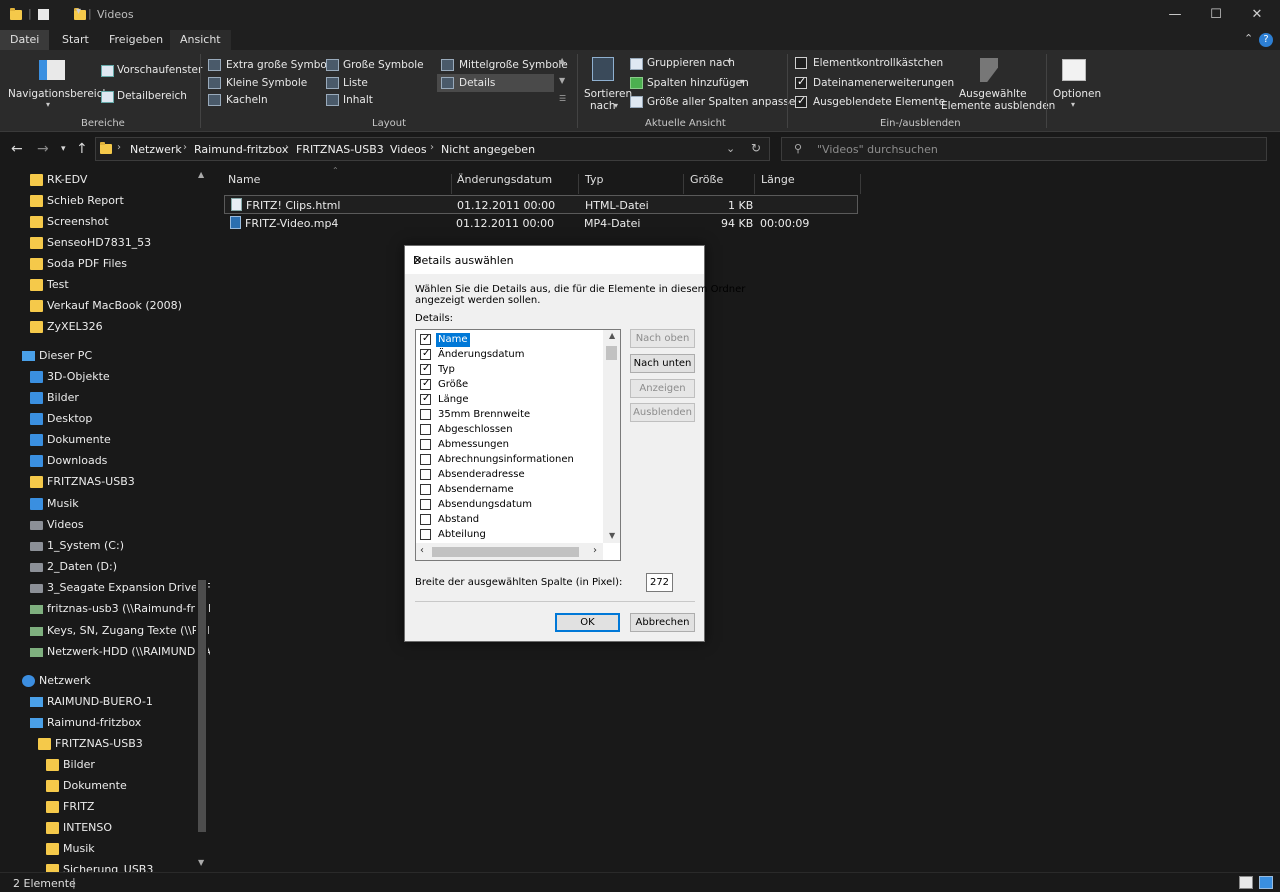  What do you see at coordinates (611, 436) in the screenshot?
I see `details-list-vscroll` at bounding box center [611, 436].